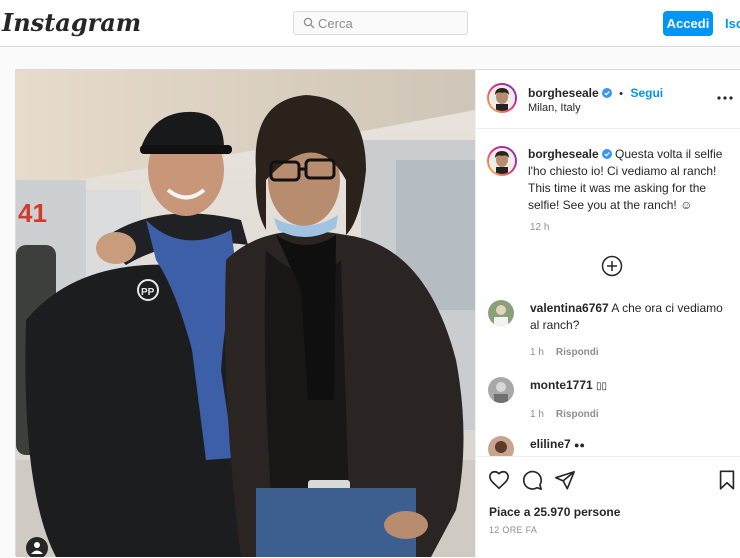  What do you see at coordinates (502, 161) in the screenshot?
I see `caption-avatar` at bounding box center [502, 161].